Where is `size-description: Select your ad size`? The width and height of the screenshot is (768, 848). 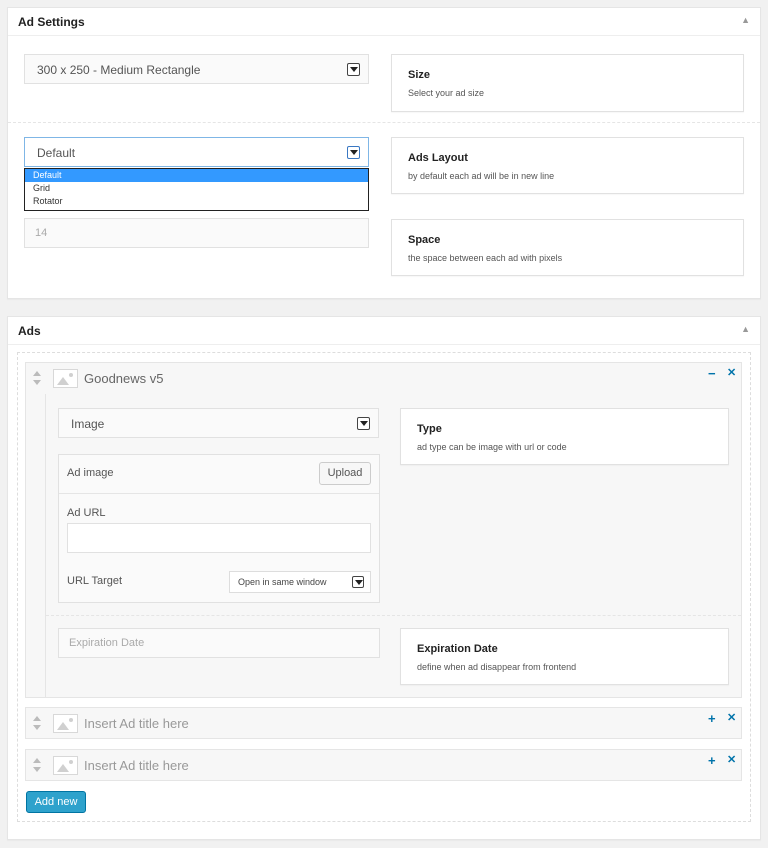 size-description: Select your ad size is located at coordinates (446, 93).